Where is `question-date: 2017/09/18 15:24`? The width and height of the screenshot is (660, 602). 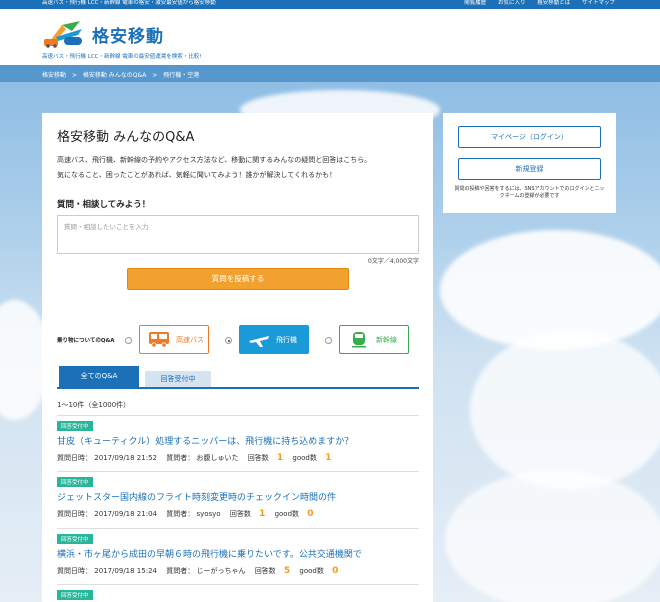
question-date: 2017/09/18 15:24 is located at coordinates (125, 571).